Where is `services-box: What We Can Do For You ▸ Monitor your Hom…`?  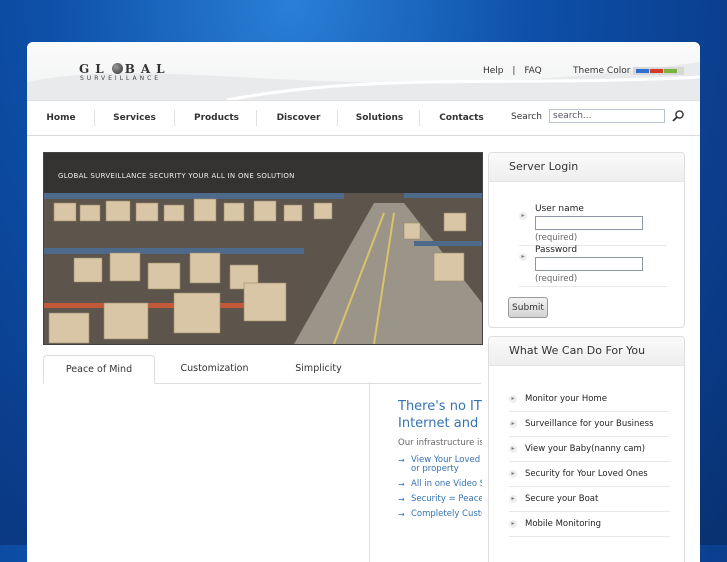 services-box: What We Can Do For You ▸ Monitor your Hom… is located at coordinates (586, 449).